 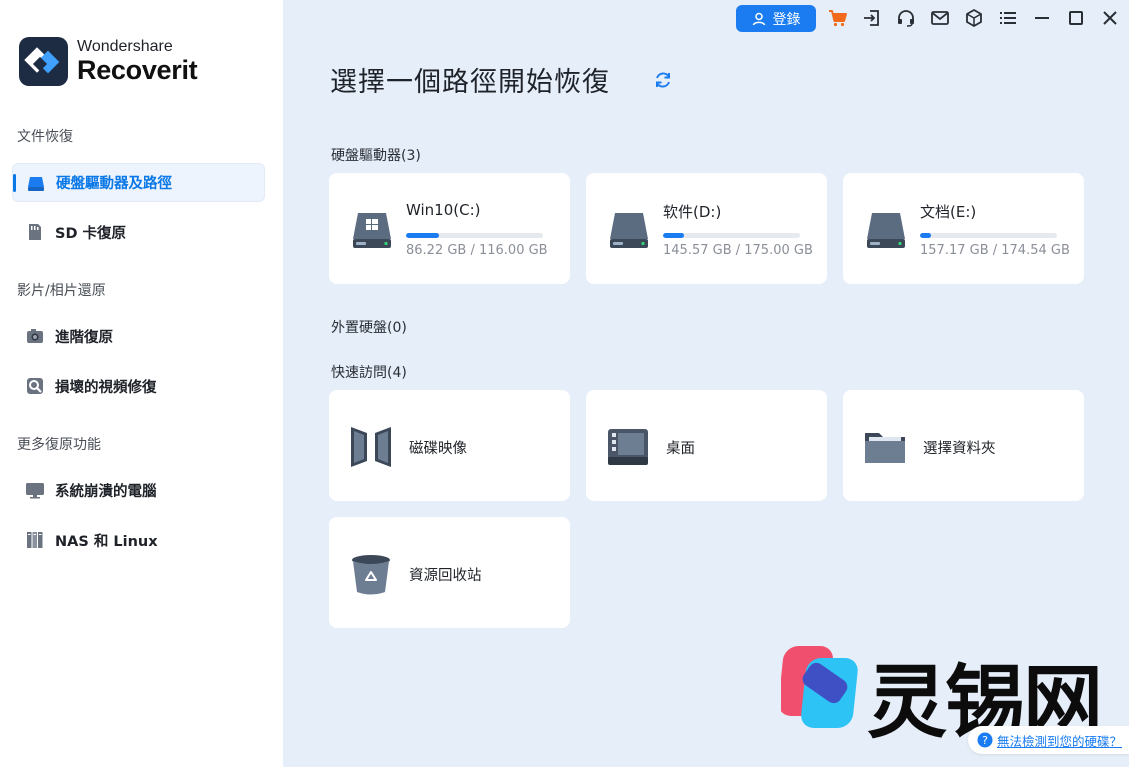 What do you see at coordinates (692, 212) in the screenshot?
I see `drive-name: 软件(D:)` at bounding box center [692, 212].